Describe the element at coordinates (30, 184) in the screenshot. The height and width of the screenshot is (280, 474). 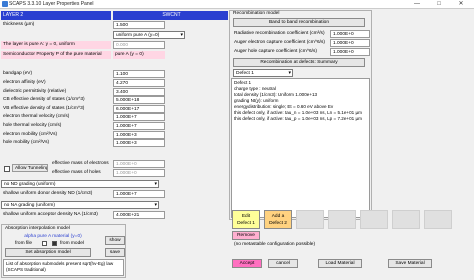
I see `nd-grading-value: no ND grading (uniform)` at that location.